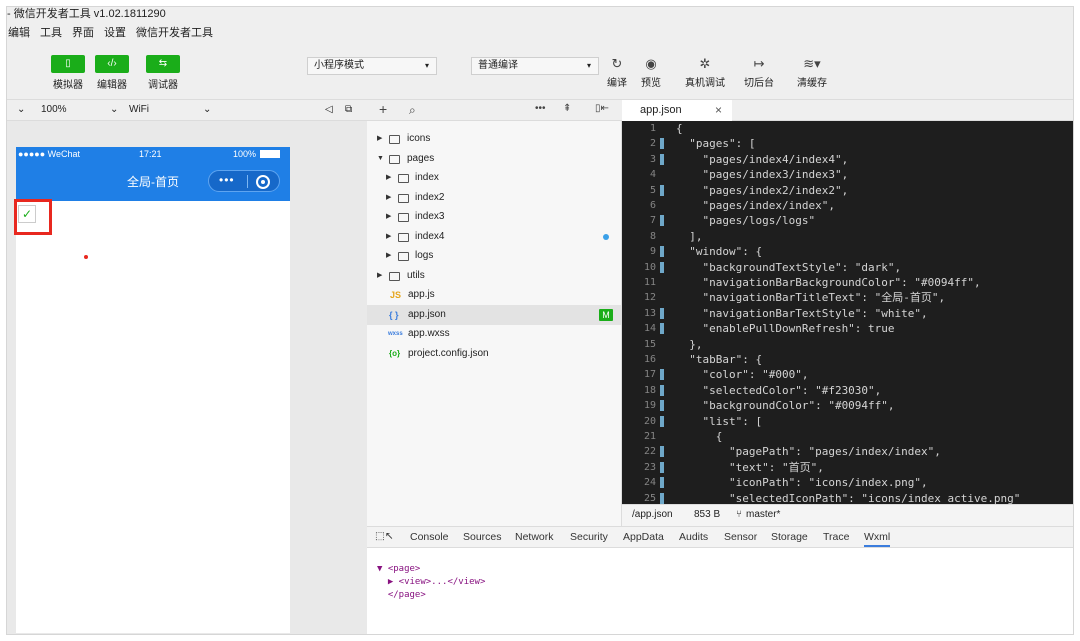 The height and width of the screenshot is (641, 1080). Describe the element at coordinates (383, 109) in the screenshot. I see `add-icon: +` at that location.